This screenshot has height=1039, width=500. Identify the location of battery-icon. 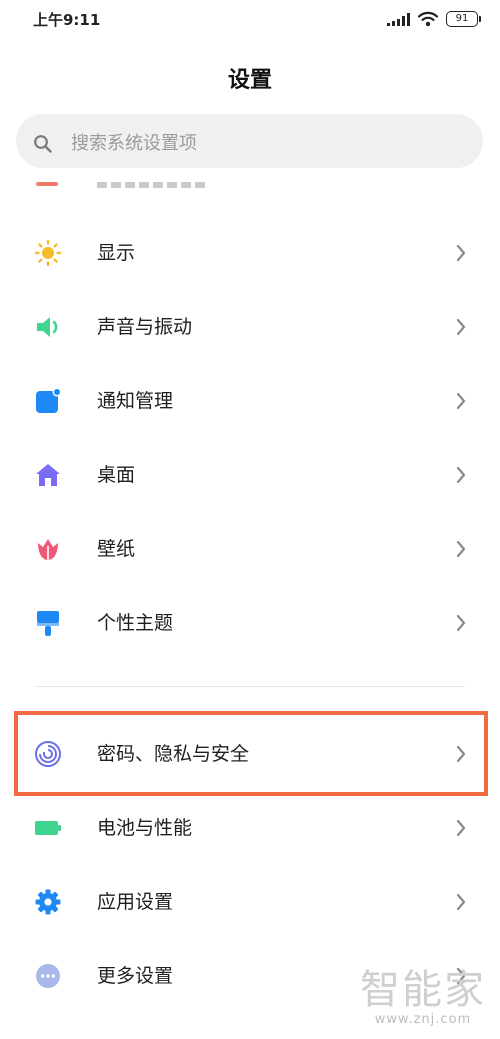
(48, 828).